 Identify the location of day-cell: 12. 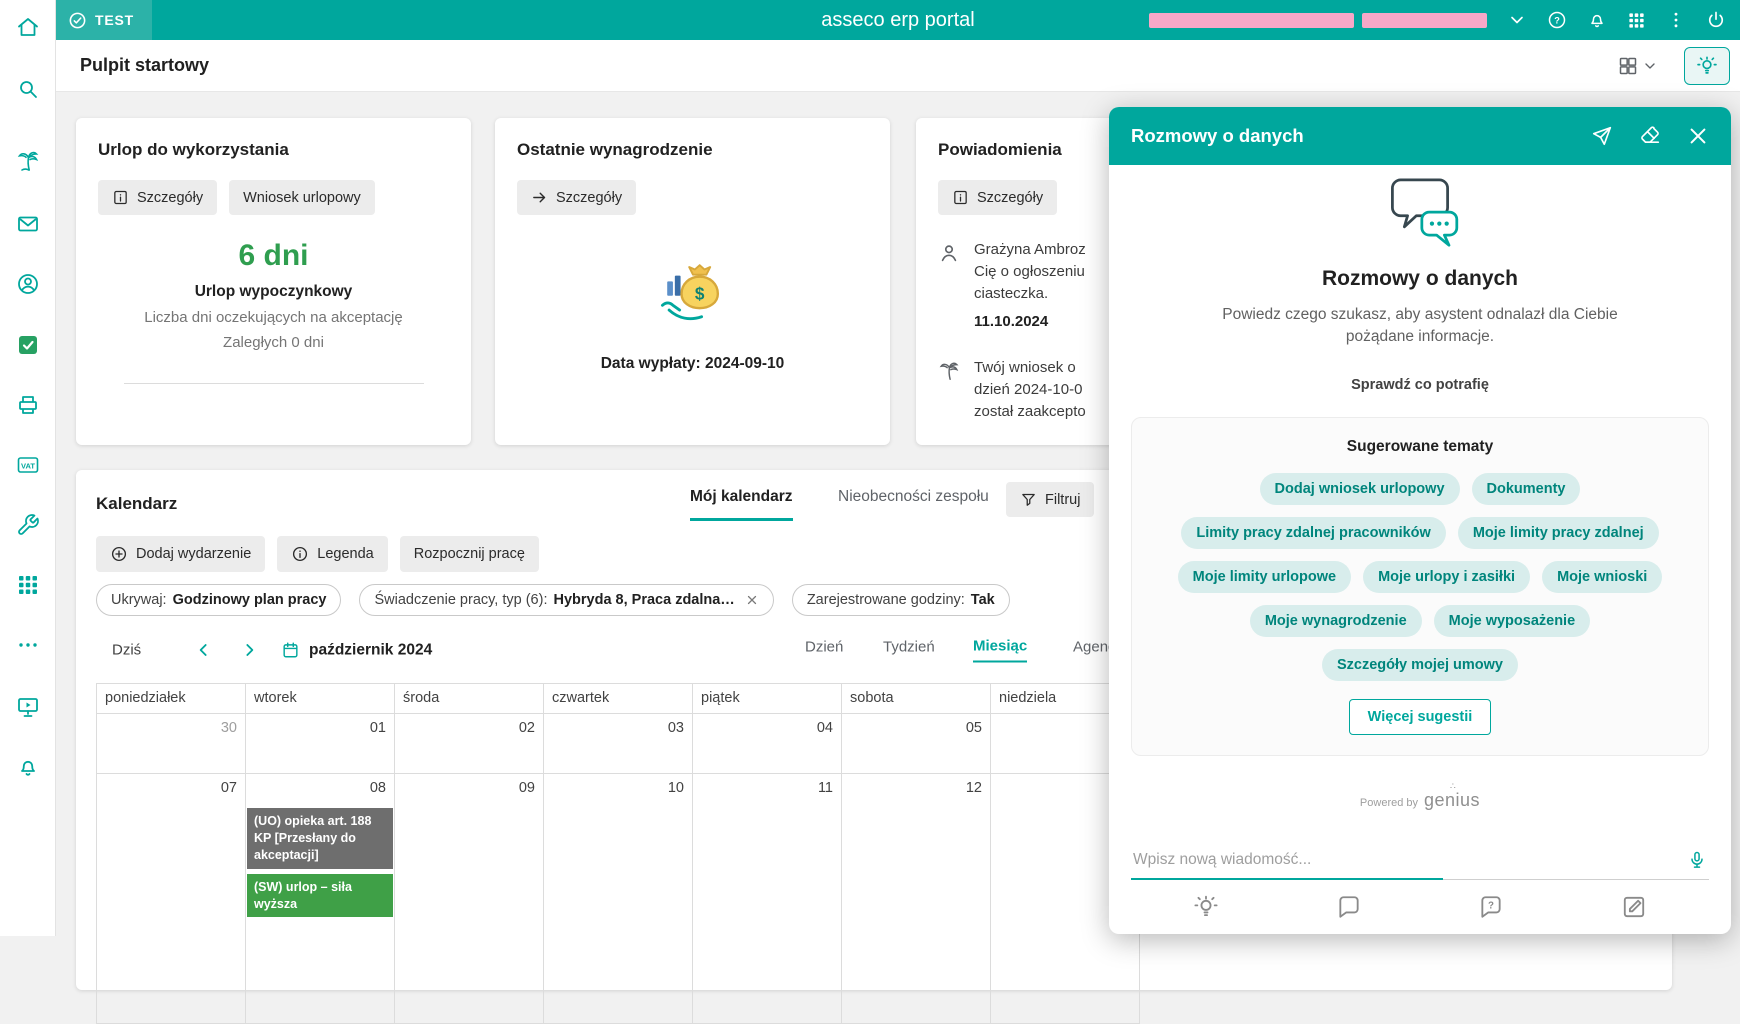
(916, 899).